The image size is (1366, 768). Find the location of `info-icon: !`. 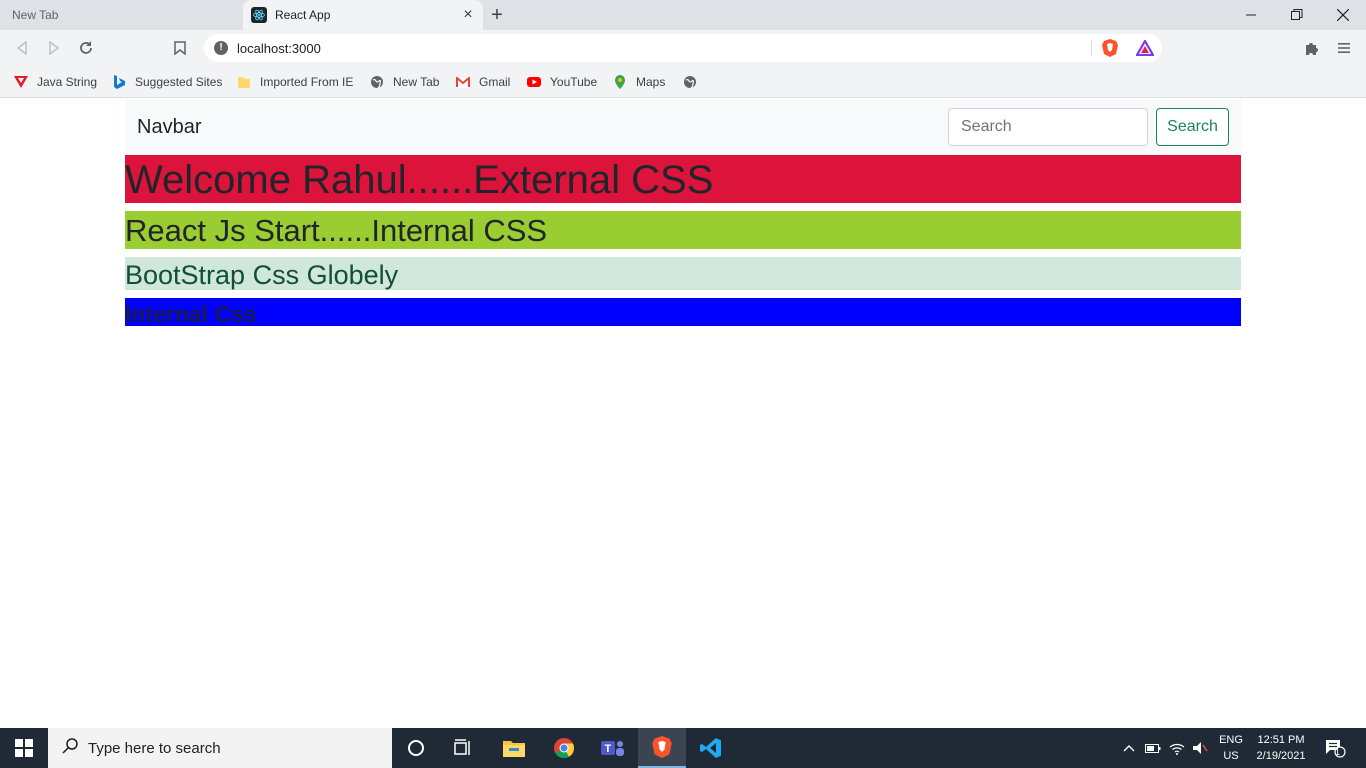

info-icon: ! is located at coordinates (221, 48).